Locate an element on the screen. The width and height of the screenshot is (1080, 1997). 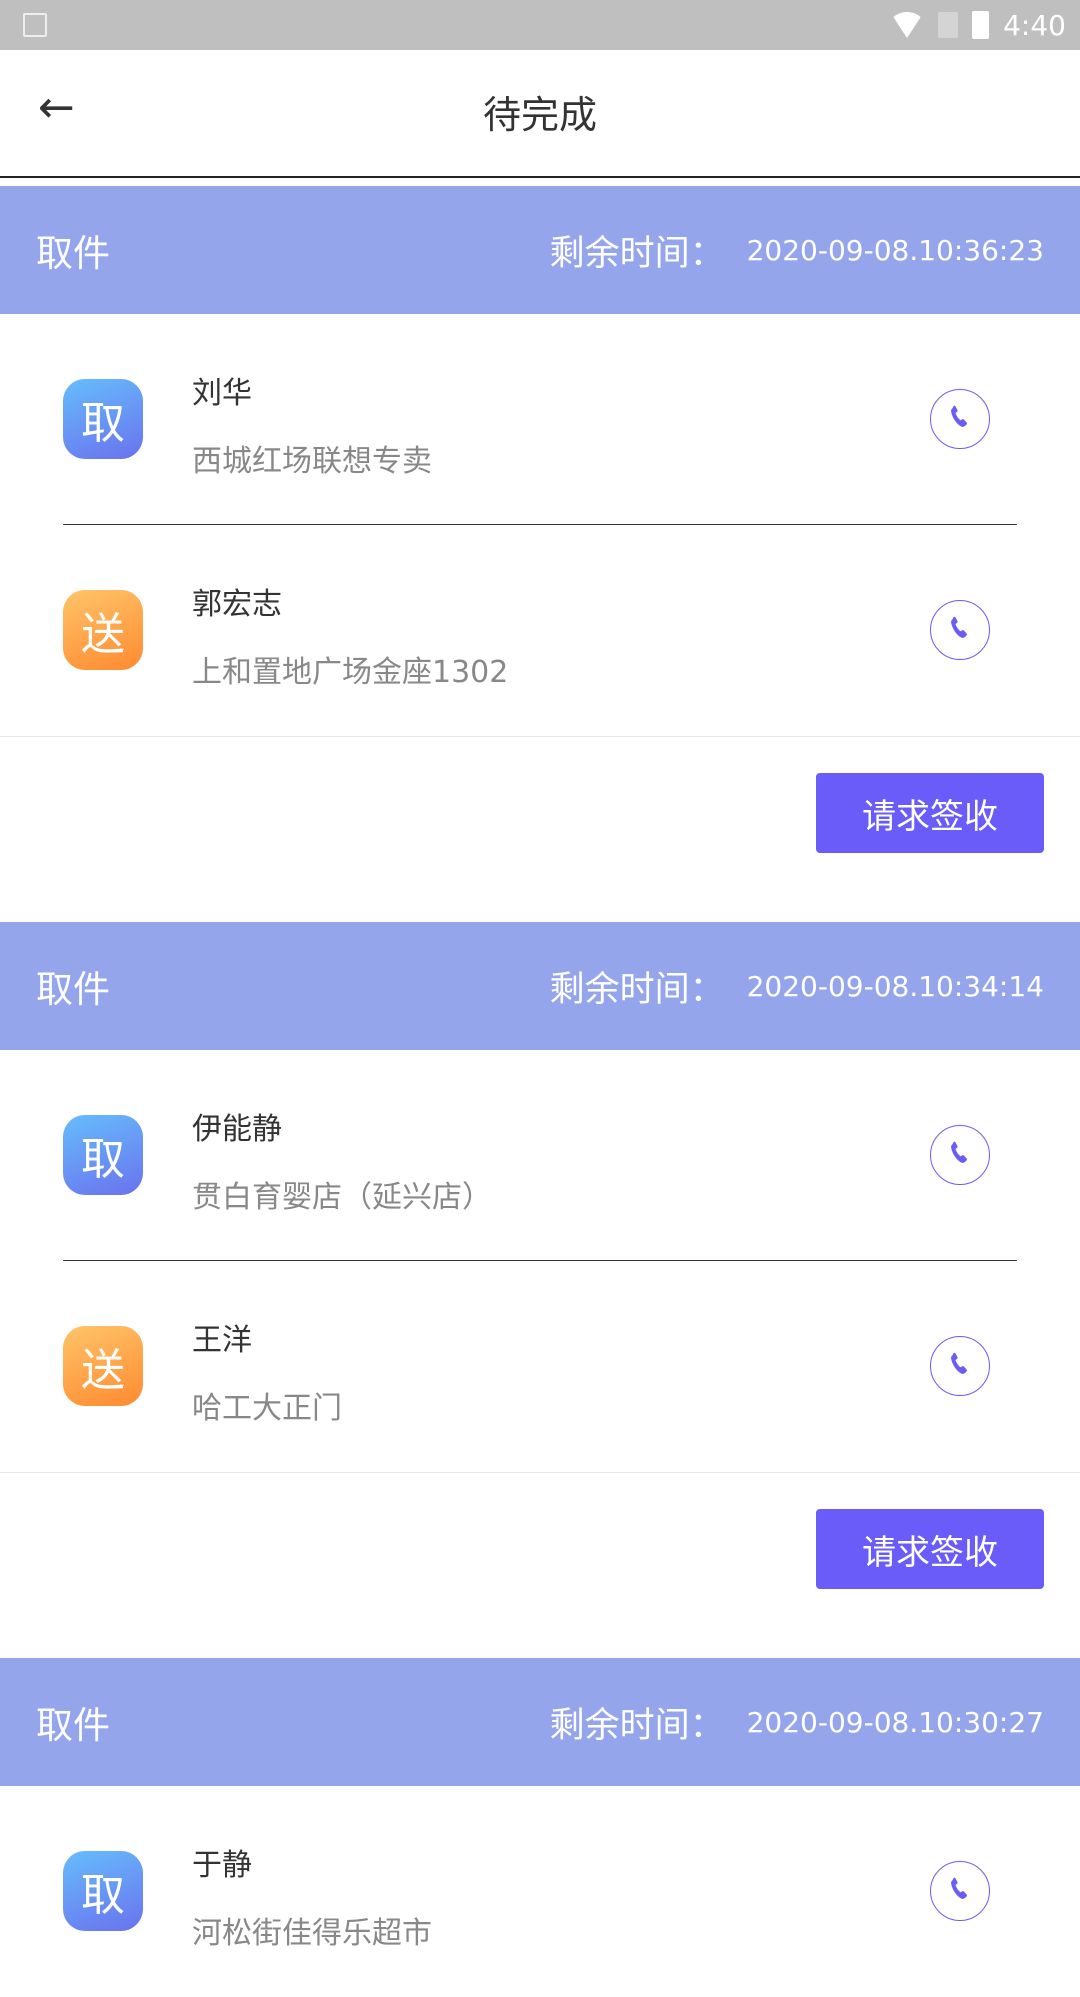
remaining-time: 剩余时间： 2020-09-08.10:34:14 is located at coordinates (797, 986).